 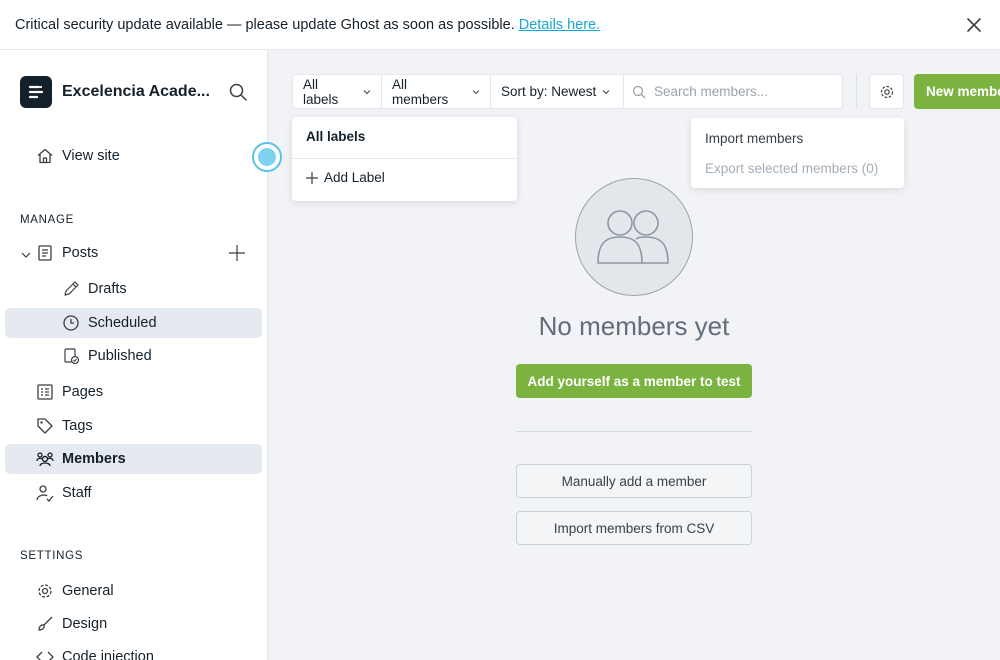 What do you see at coordinates (744, 91) in the screenshot?
I see `search-input` at bounding box center [744, 91].